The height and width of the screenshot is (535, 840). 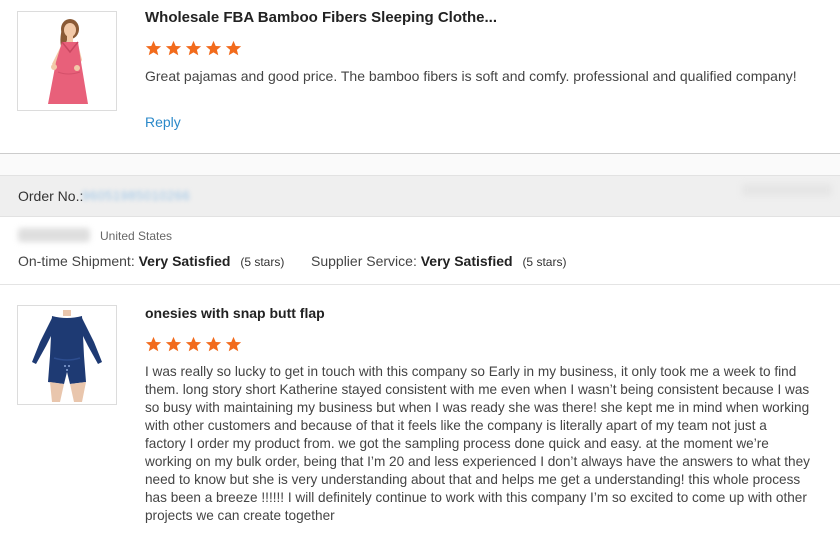 I want to click on buyer-country: United States, so click(x=136, y=236).